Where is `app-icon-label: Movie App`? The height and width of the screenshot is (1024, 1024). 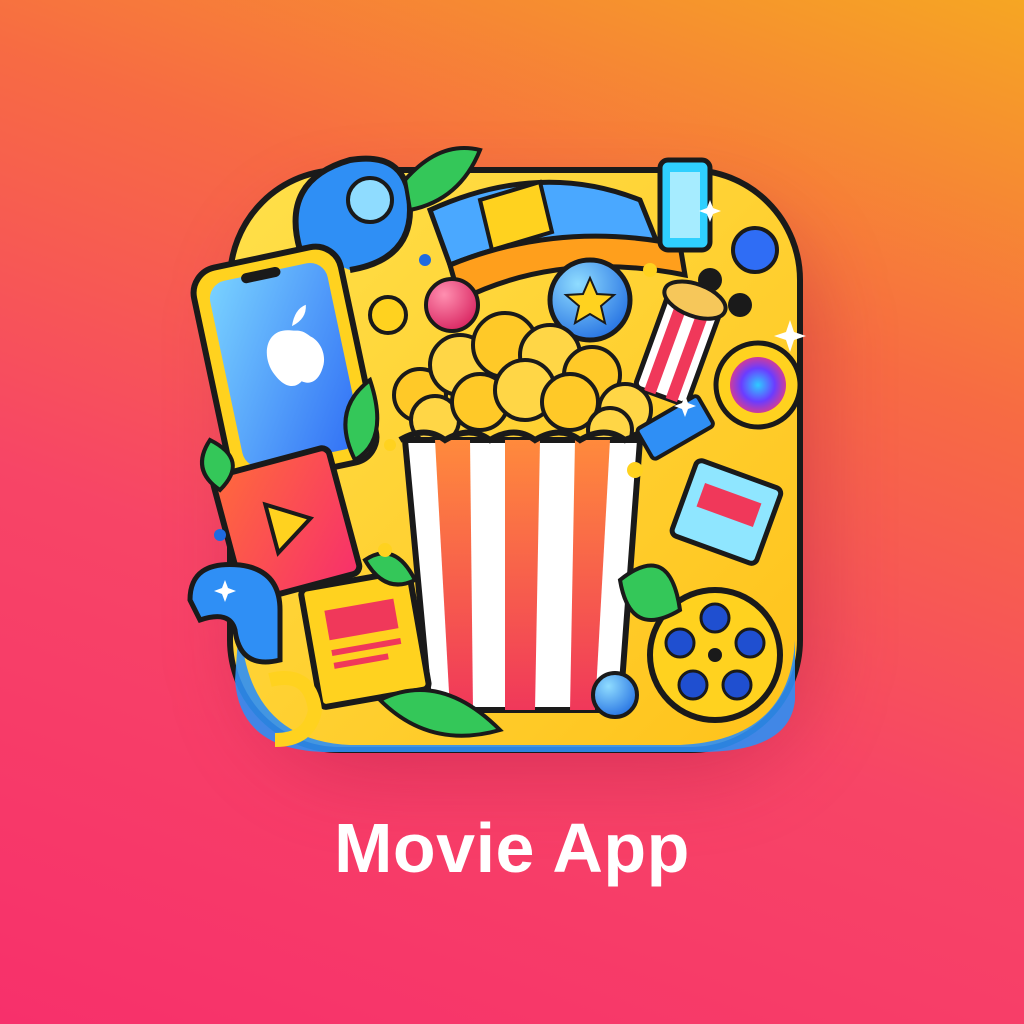 app-icon-label: Movie App is located at coordinates (512, 848).